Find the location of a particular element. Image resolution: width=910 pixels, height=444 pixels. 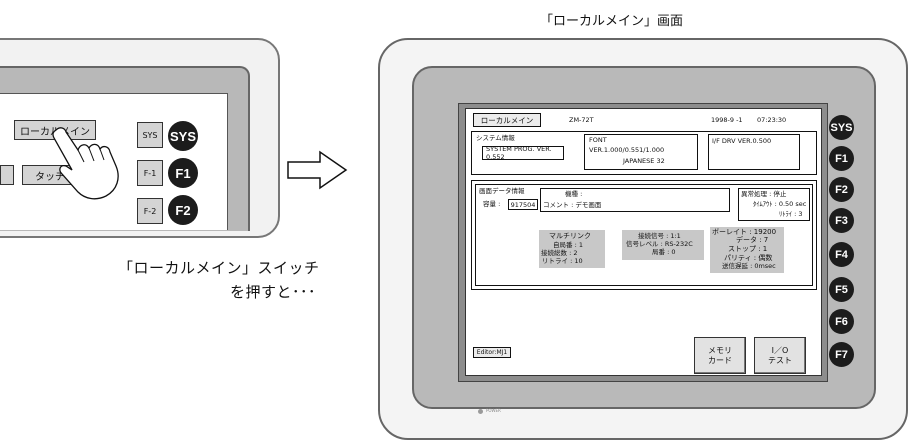

date-value: 1998-9 -1 is located at coordinates (727, 120).